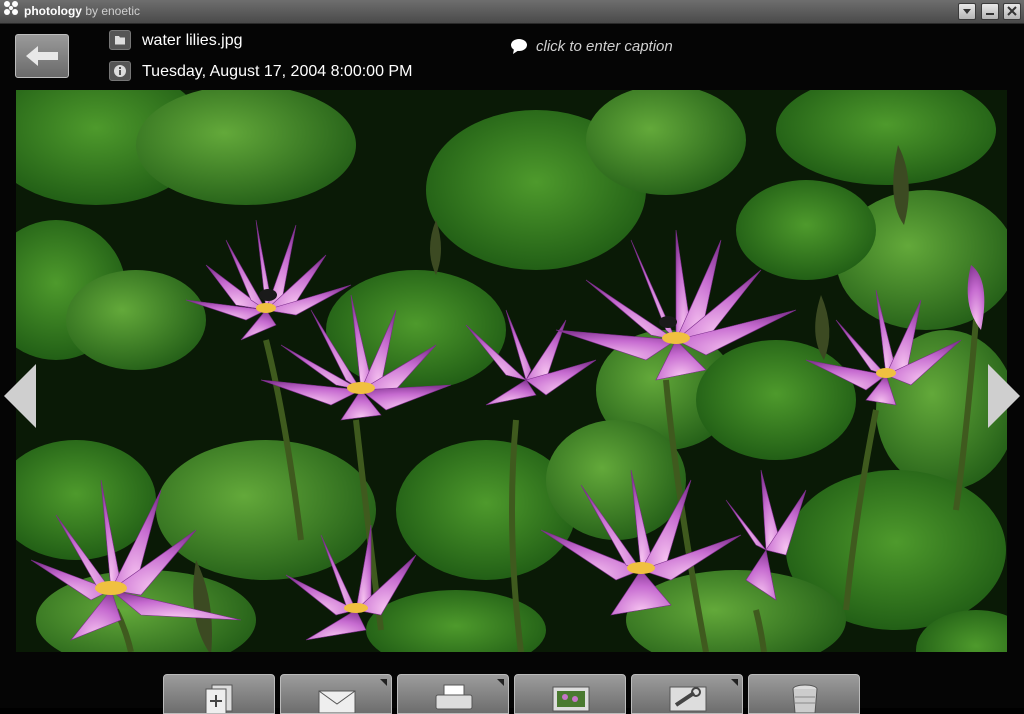 The height and width of the screenshot is (714, 1024). I want to click on close-button, so click(1012, 11).